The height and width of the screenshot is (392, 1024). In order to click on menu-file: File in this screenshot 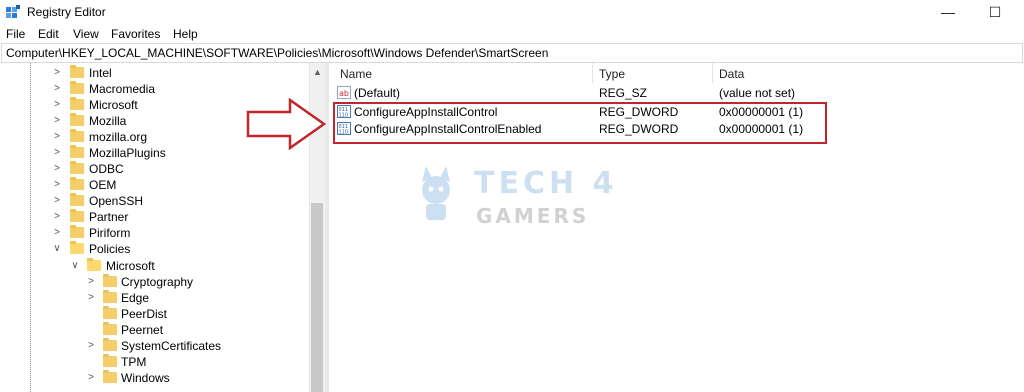, I will do `click(15, 34)`.